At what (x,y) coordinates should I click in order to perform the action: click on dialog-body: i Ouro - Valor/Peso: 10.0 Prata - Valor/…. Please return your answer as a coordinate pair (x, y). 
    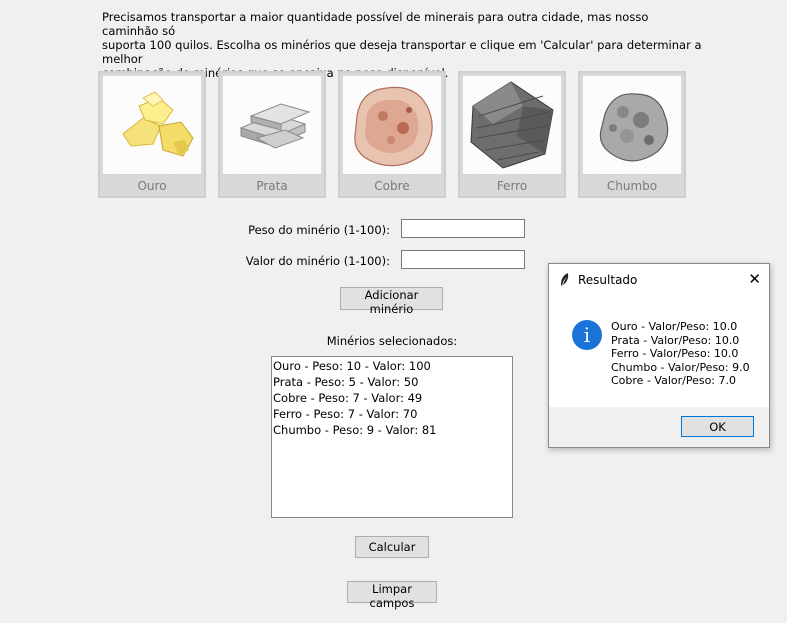
    Looking at the image, I should click on (659, 351).